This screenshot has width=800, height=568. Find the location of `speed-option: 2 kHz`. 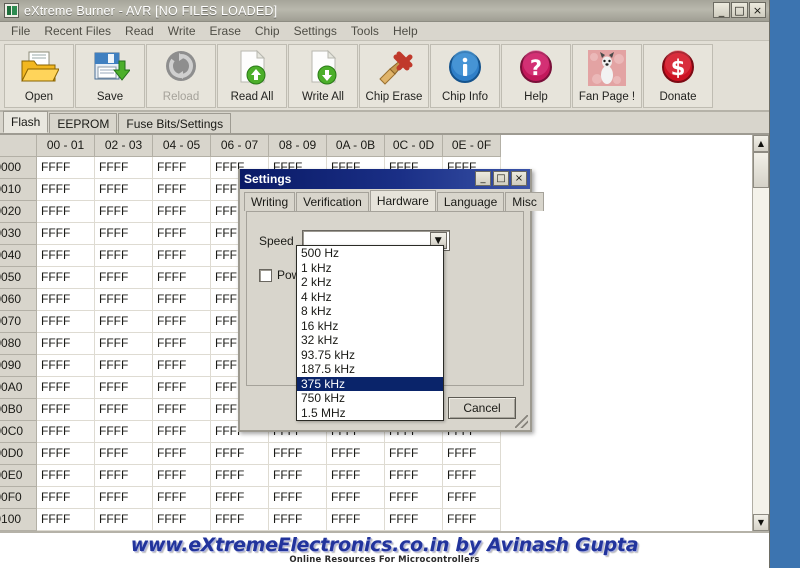

speed-option: 2 kHz is located at coordinates (370, 282).